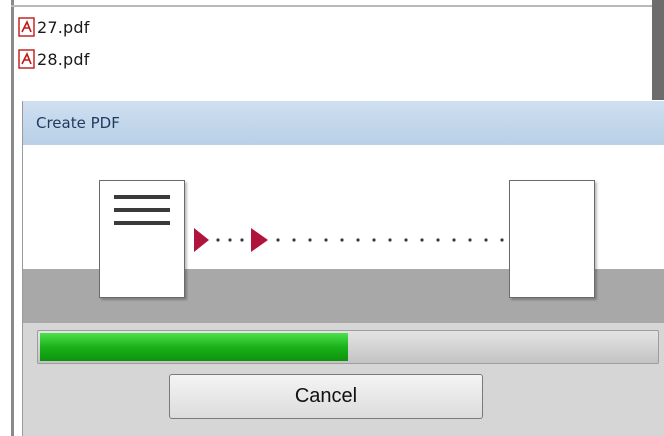 The height and width of the screenshot is (436, 664). Describe the element at coordinates (194, 347) in the screenshot. I see `progress-fill` at that location.